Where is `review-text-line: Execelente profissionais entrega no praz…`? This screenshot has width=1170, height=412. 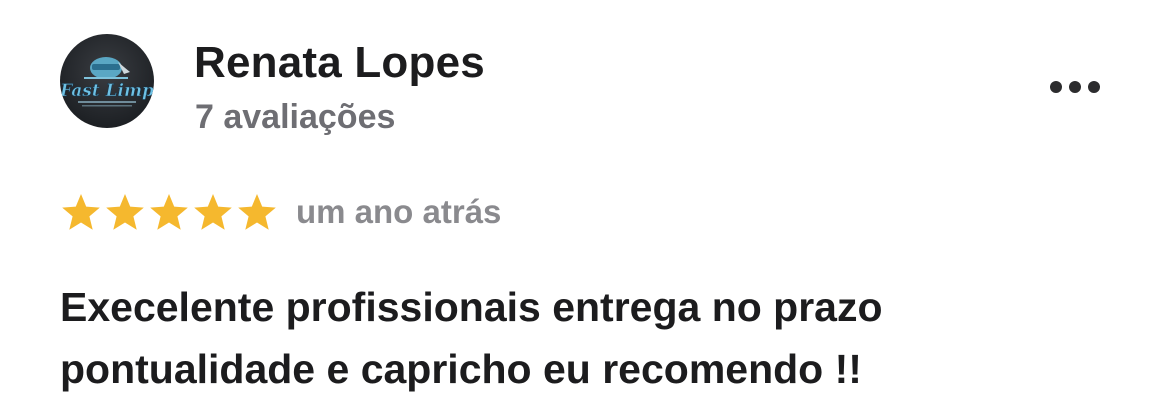 review-text-line: Execelente profissionais entrega no praz… is located at coordinates (471, 307).